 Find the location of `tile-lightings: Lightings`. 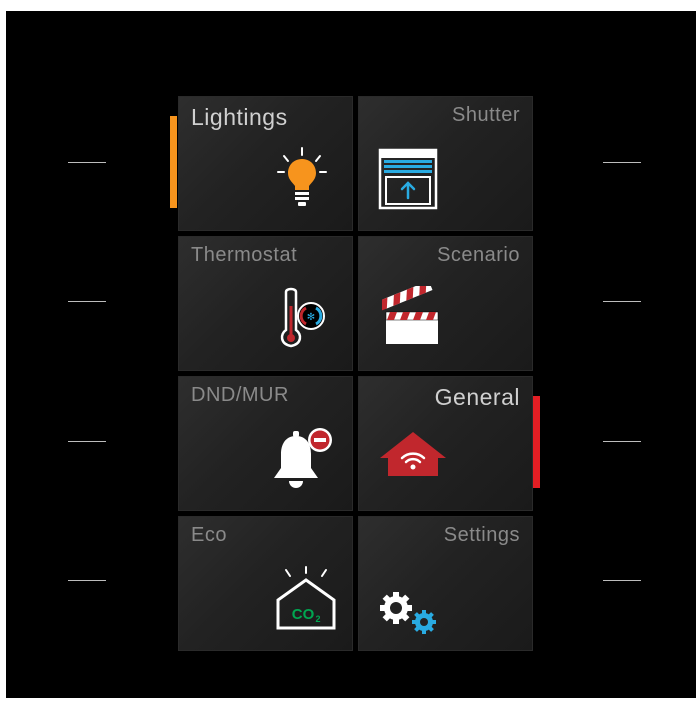

tile-lightings: Lightings is located at coordinates (265, 163).